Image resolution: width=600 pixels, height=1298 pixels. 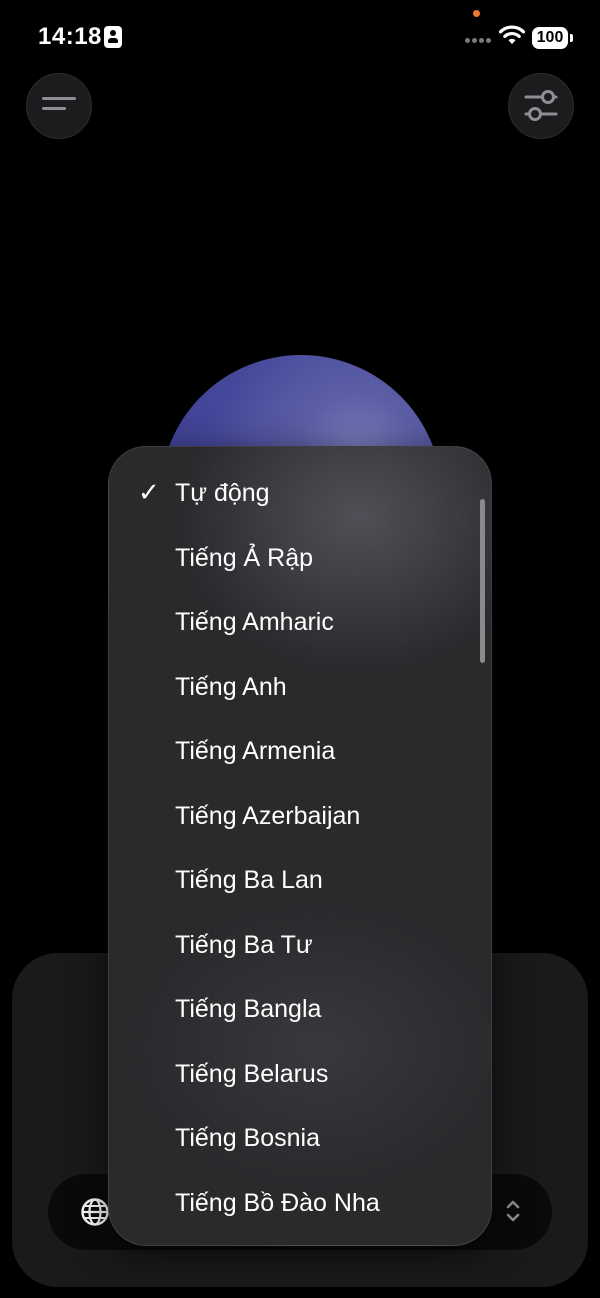 I want to click on language-option: Tiếng Armenia, so click(x=300, y=753).